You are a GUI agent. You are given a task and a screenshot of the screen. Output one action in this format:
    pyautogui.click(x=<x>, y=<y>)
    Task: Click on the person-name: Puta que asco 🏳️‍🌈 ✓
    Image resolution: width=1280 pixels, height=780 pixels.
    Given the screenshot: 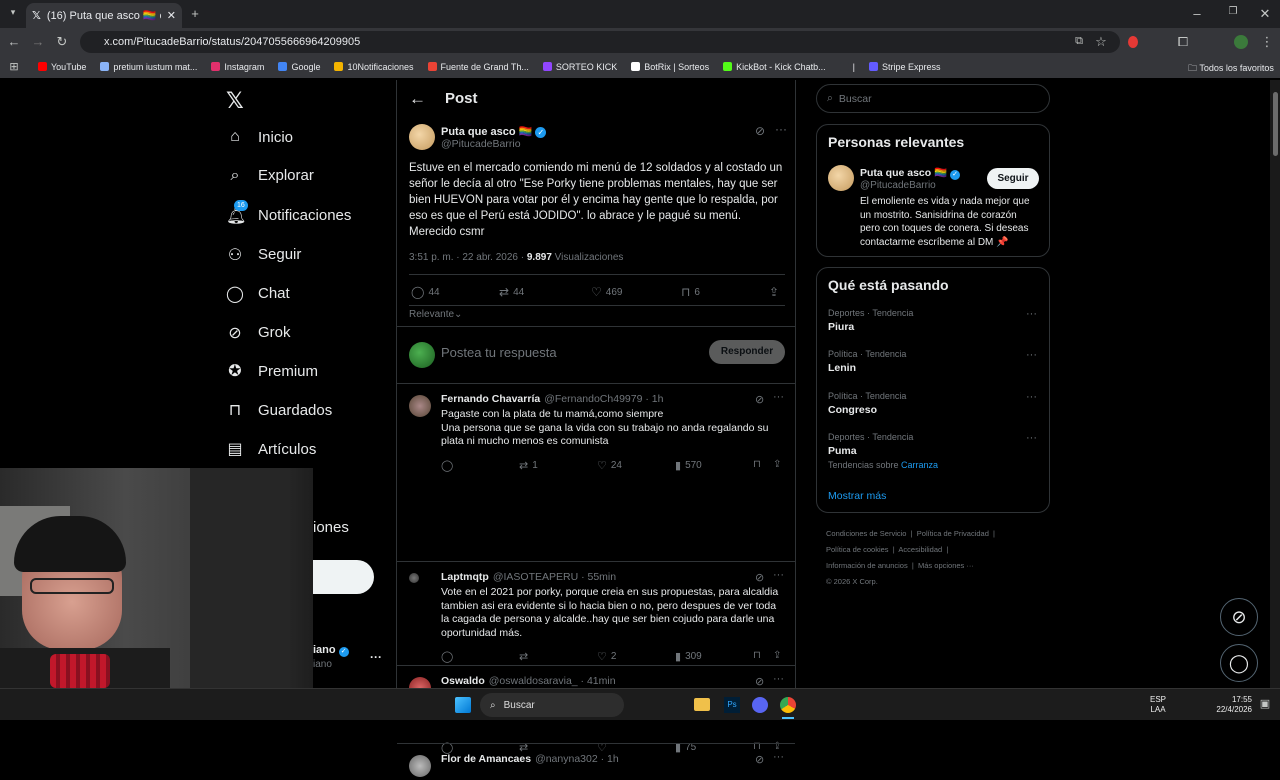 What is the action you would take?
    pyautogui.click(x=910, y=173)
    